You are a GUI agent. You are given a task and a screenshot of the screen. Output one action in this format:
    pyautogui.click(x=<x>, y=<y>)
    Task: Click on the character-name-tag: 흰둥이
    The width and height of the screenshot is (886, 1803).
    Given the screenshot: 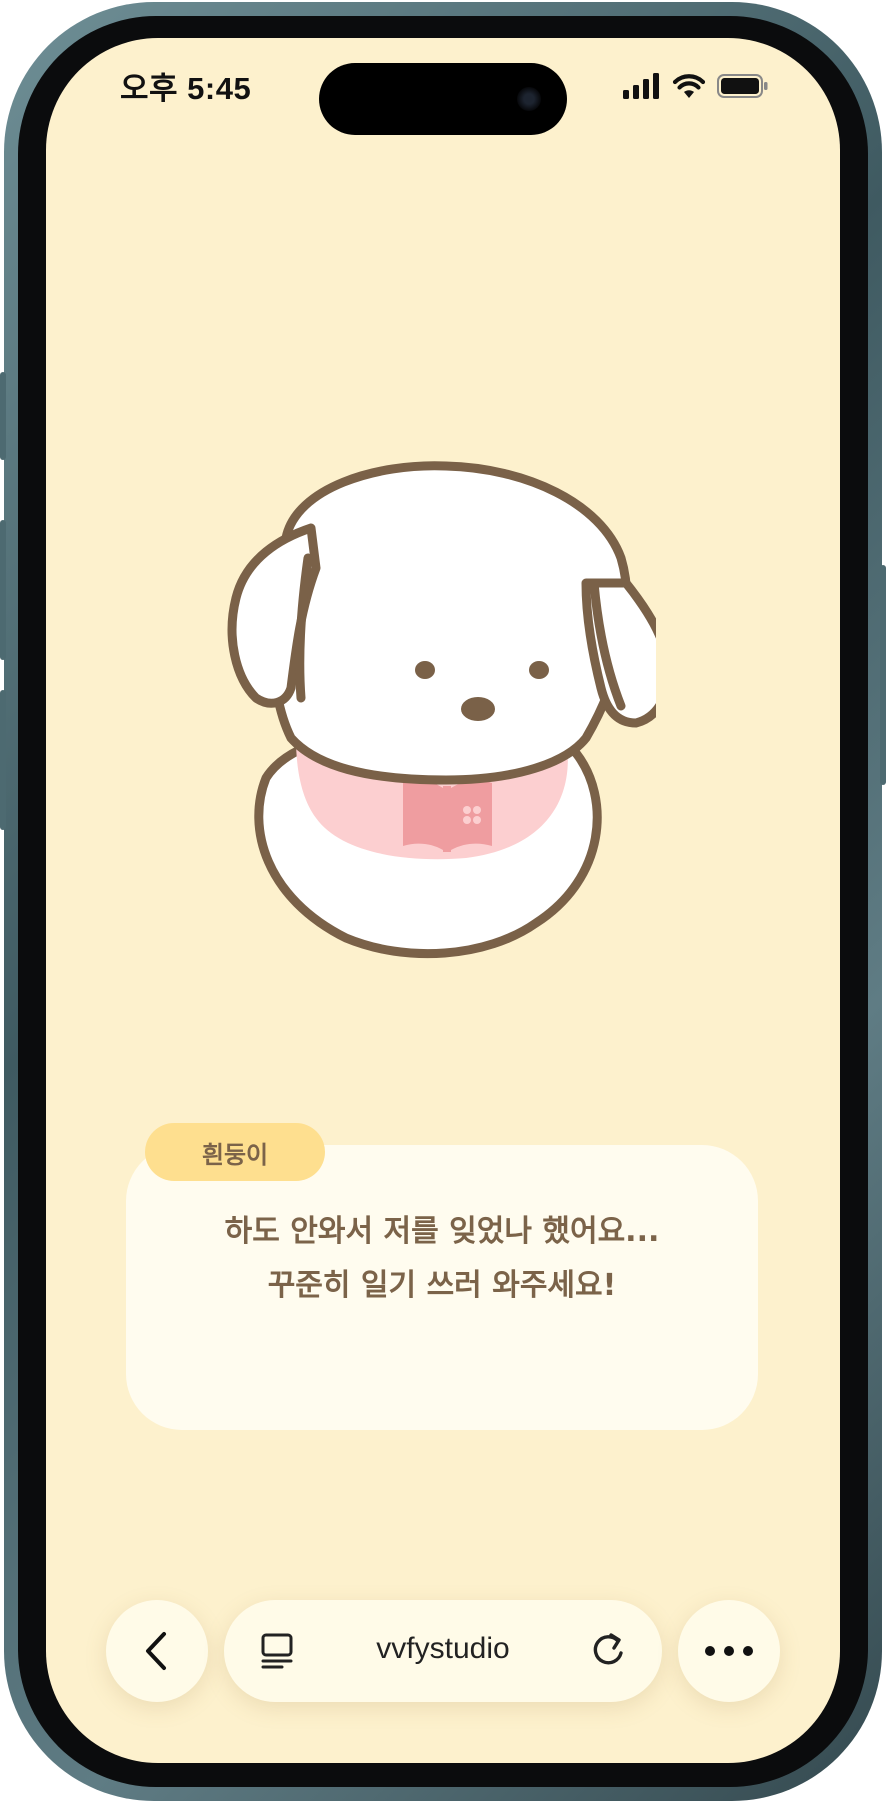 What is the action you would take?
    pyautogui.click(x=235, y=1152)
    